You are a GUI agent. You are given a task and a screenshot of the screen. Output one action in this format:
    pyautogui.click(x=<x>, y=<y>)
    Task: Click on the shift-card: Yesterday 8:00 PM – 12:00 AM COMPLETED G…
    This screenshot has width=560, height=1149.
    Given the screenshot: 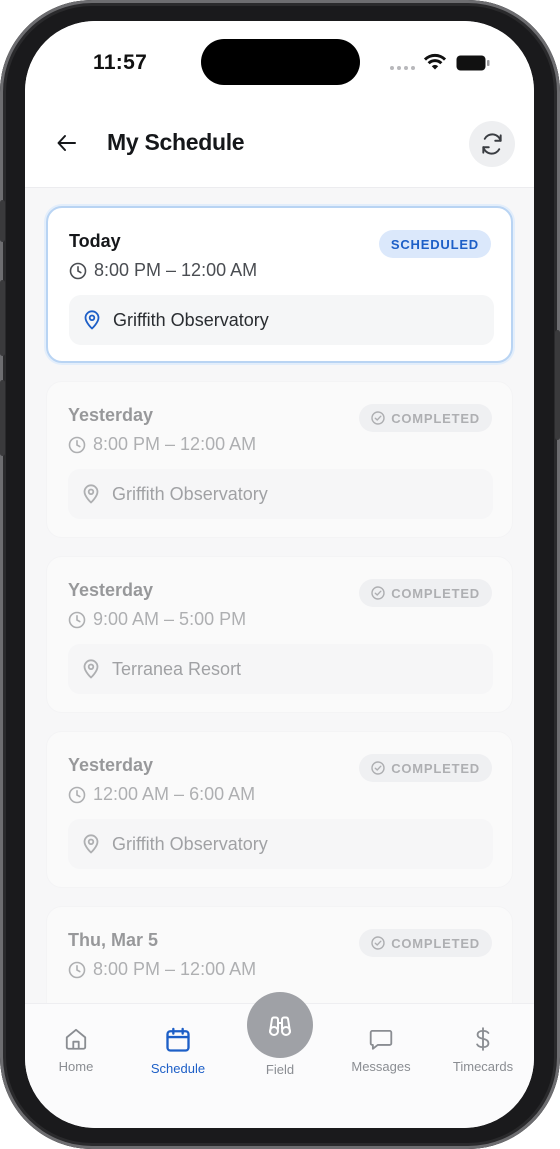 What is the action you would take?
    pyautogui.click(x=279, y=459)
    